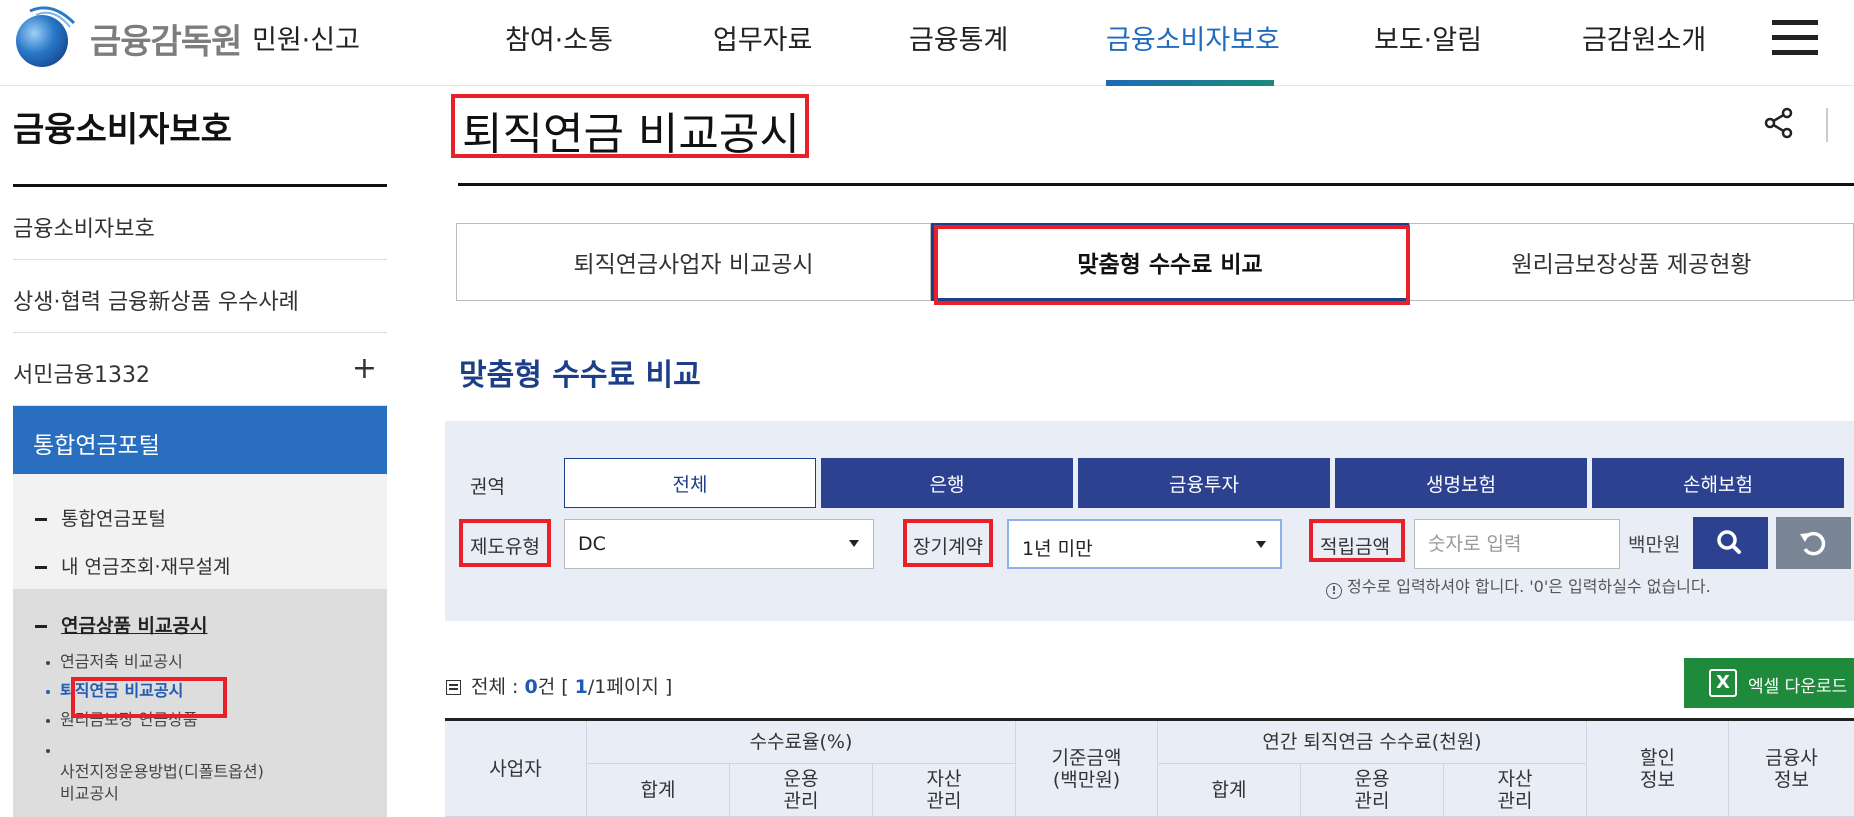  Describe the element at coordinates (100, 517) in the screenshot. I see `sidebar-subitem-pension-portal: 통합연금포털` at that location.